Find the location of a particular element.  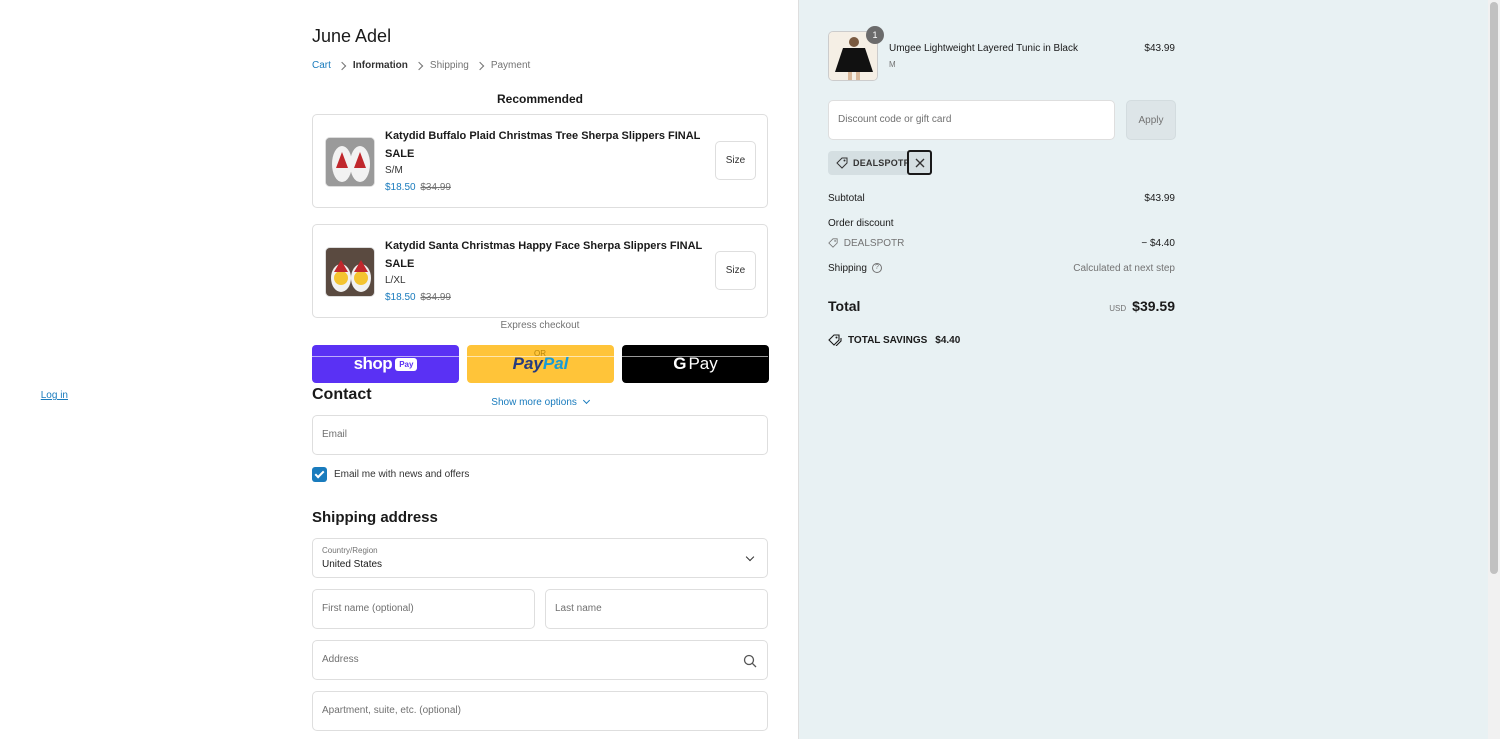

discount-code-row: DEALSPOTR − $4.40 is located at coordinates (1001, 243).